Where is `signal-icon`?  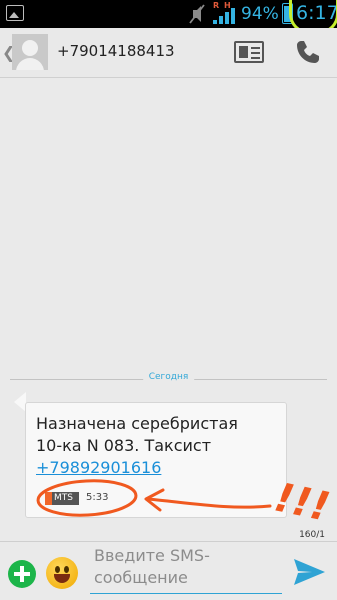 signal-icon is located at coordinates (224, 16).